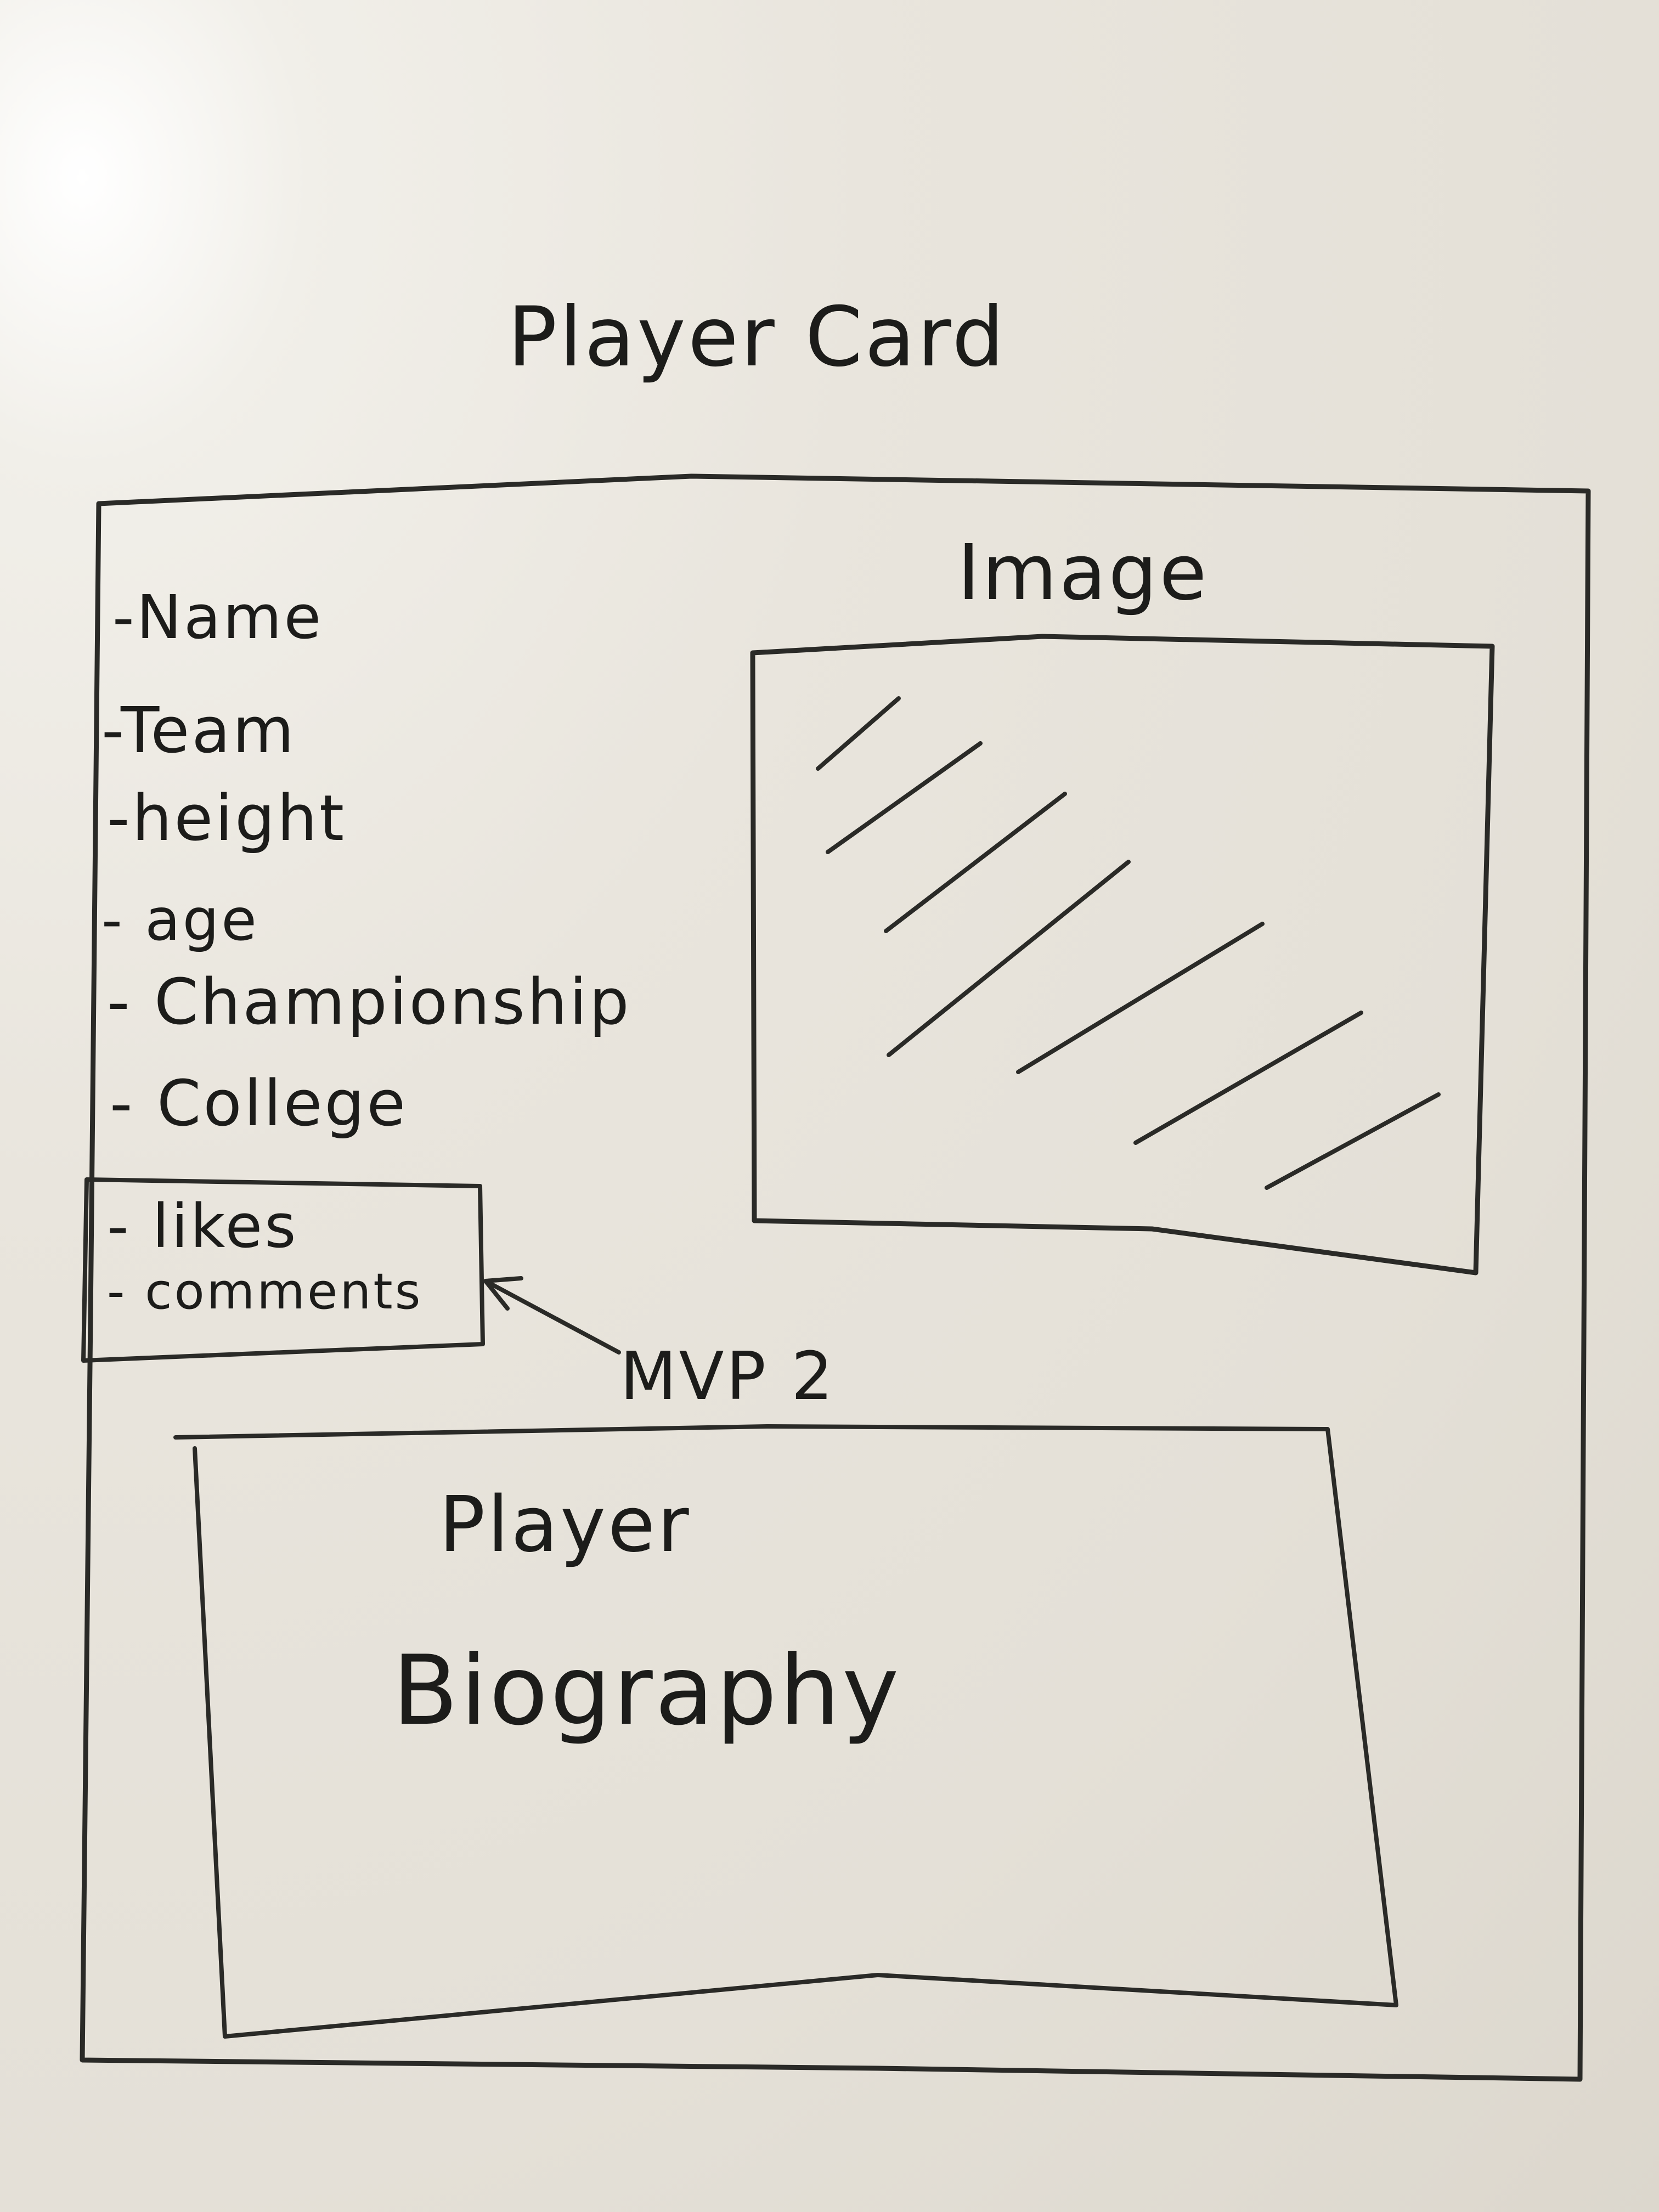 The height and width of the screenshot is (2212, 1659). Describe the element at coordinates (198, 731) in the screenshot. I see `field-team: -Team` at that location.